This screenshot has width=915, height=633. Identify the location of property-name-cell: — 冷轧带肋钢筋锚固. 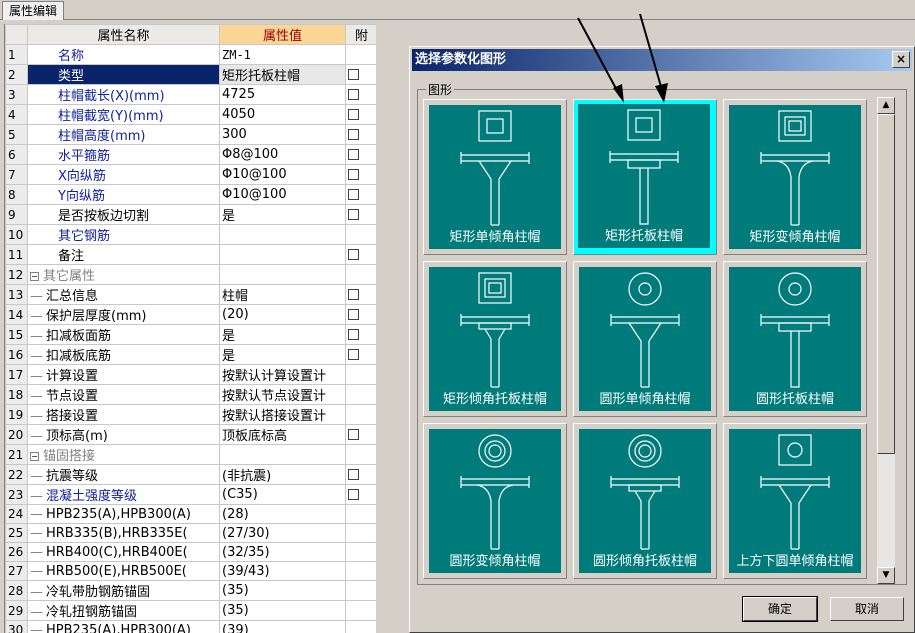
(123, 590).